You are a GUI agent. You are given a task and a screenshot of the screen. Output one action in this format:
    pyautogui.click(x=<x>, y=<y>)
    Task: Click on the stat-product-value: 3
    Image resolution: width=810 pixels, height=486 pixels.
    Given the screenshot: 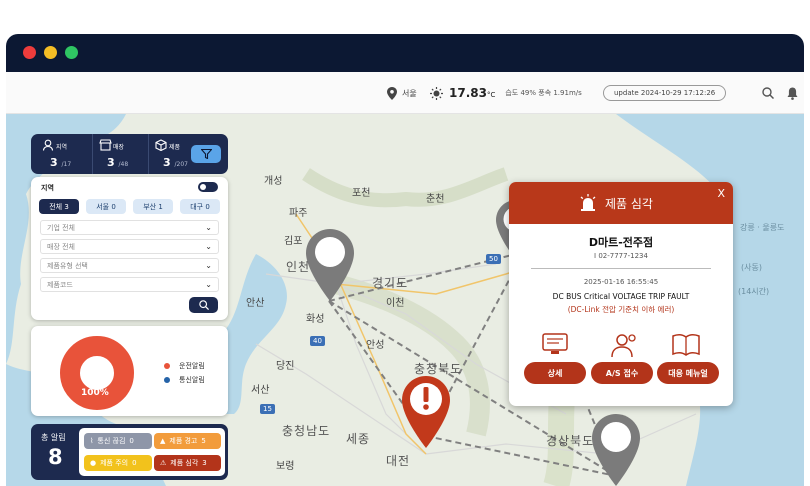 What is the action you would take?
    pyautogui.click(x=167, y=162)
    